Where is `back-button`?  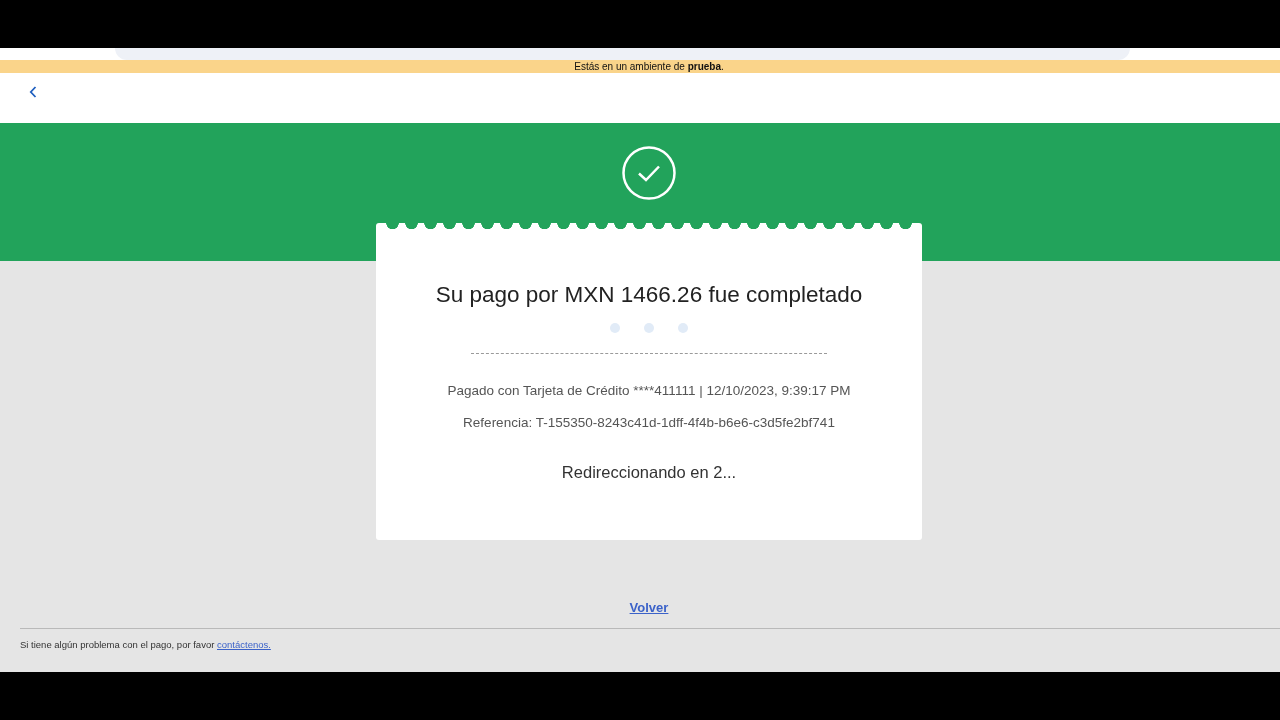
back-button is located at coordinates (33, 92).